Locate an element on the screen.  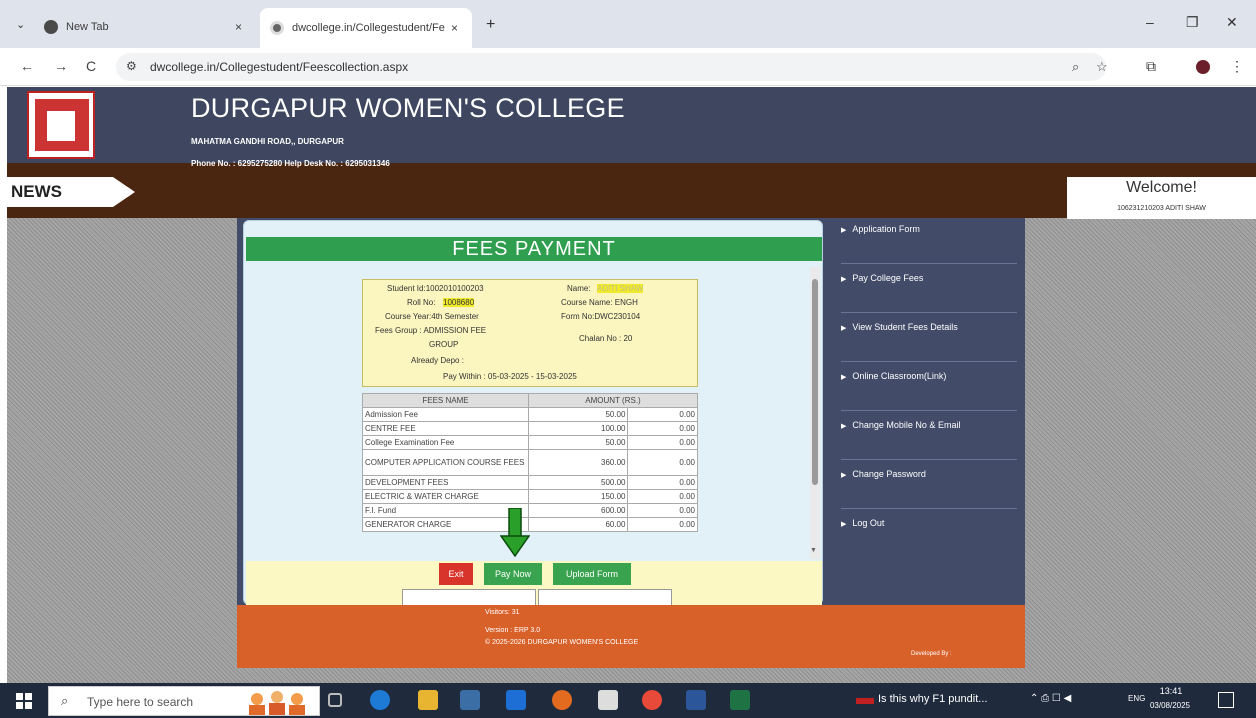
college-name: DURGAPUR WOMEN'S COLLEGE is located at coordinates (408, 108).